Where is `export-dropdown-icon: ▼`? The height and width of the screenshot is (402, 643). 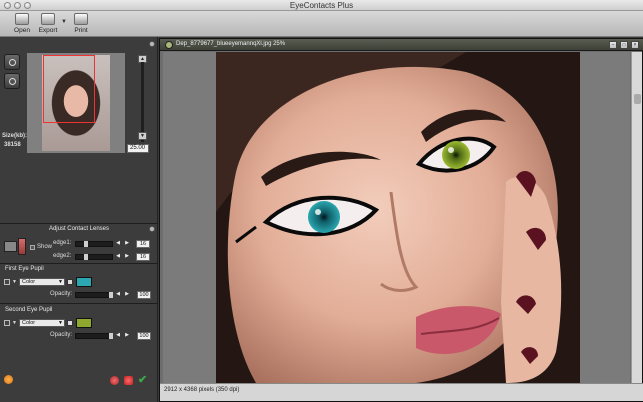
export-dropdown-icon: ▼ is located at coordinates (64, 22).